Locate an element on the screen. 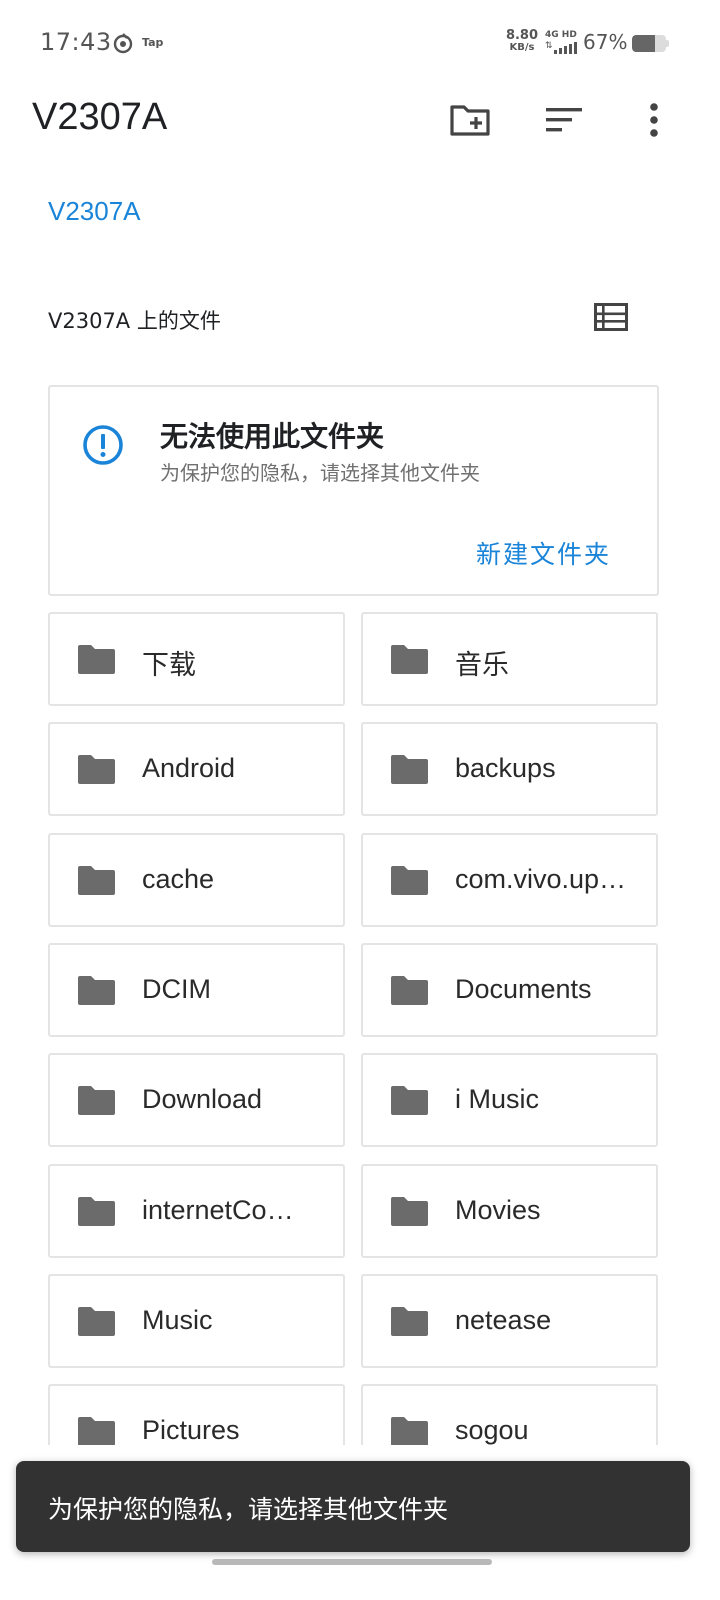 This screenshot has height=1600, width=720. folder-name: 下载 is located at coordinates (169, 665).